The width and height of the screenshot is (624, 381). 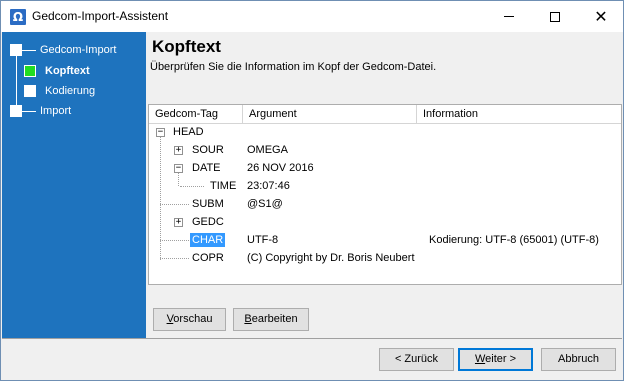 I want to click on cancel-button: Abbruch, so click(x=578, y=359).